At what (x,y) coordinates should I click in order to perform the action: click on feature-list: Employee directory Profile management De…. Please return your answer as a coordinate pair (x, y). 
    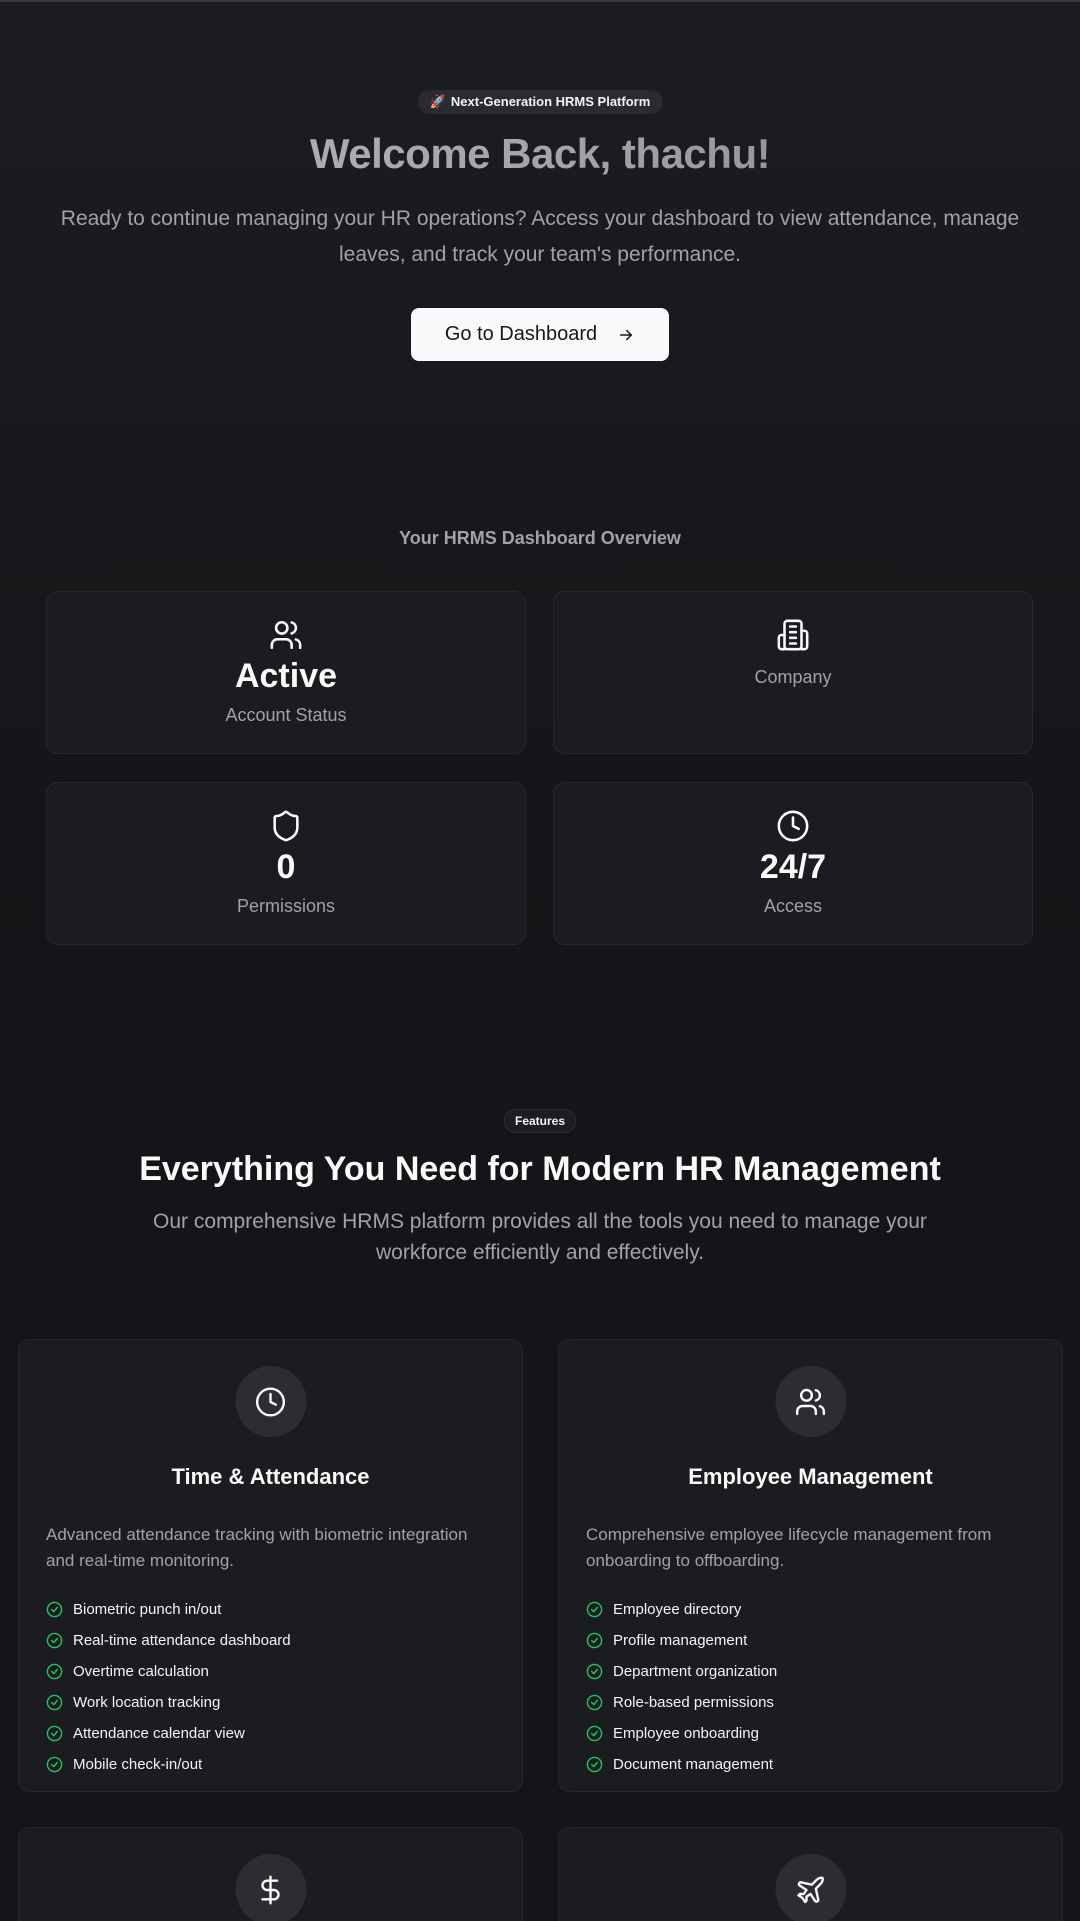
    Looking at the image, I should click on (810, 1687).